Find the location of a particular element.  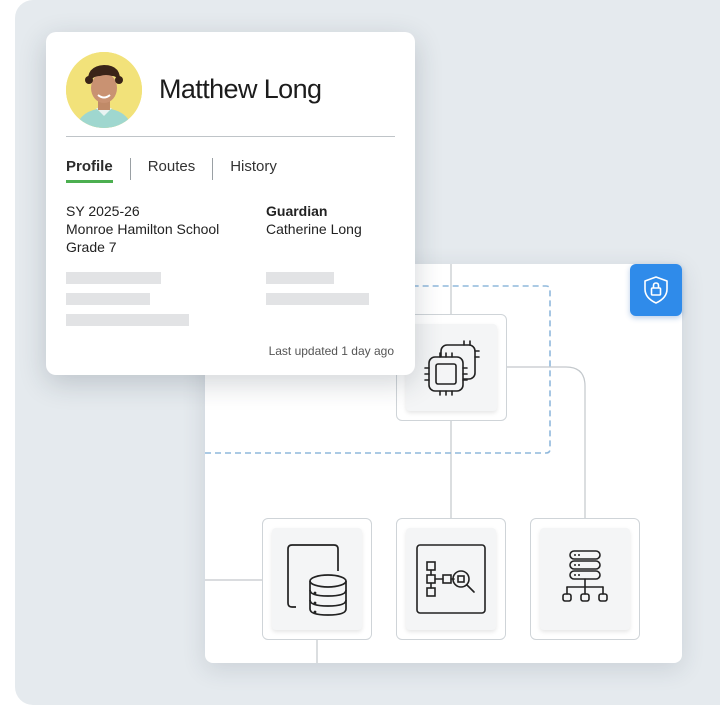

shield-lock-icon is located at coordinates (656, 290).